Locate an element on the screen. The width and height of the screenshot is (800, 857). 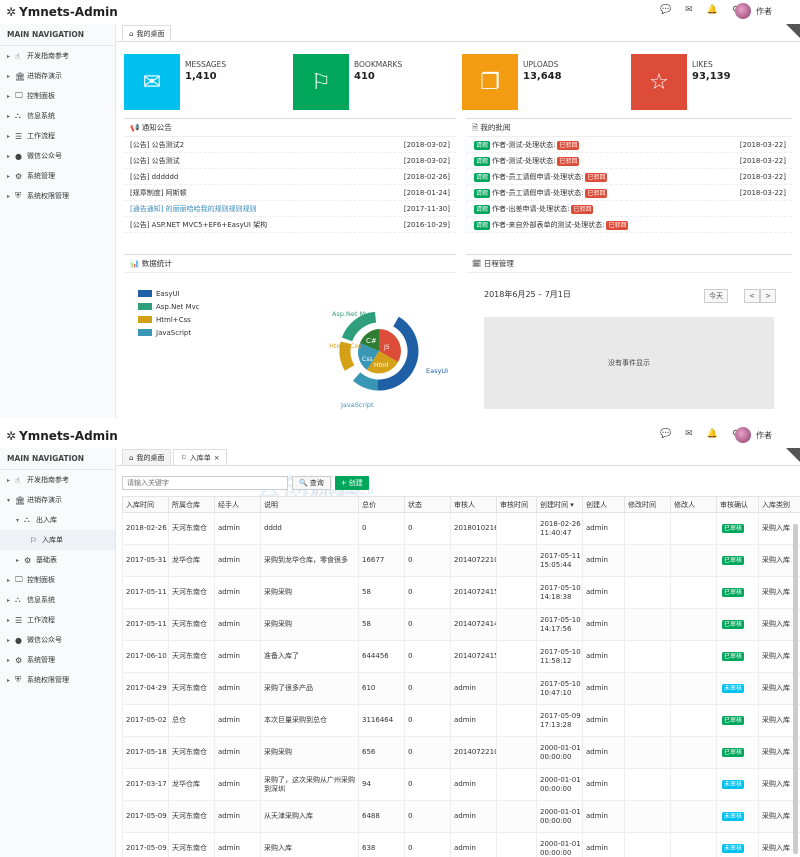
legend-item-js: JavaScript is located at coordinates (169, 332).